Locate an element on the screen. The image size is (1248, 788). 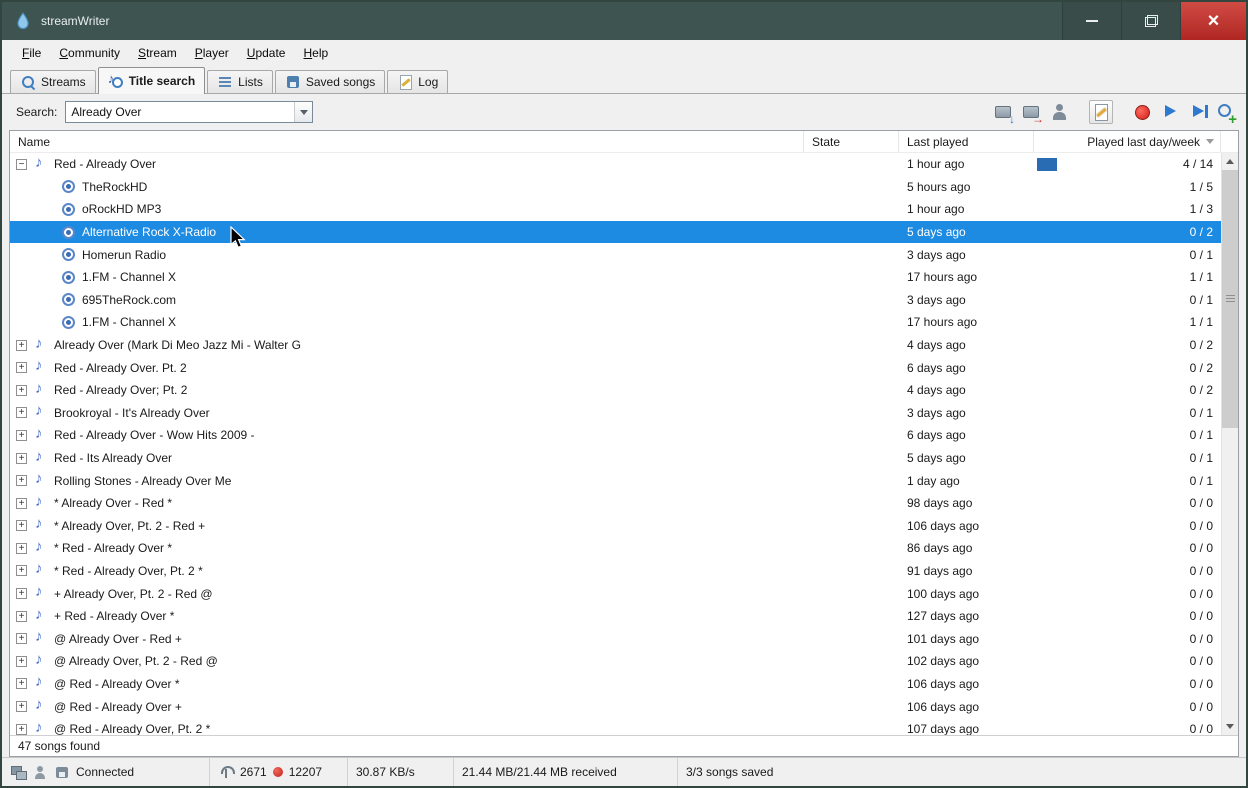
play-button is located at coordinates (1170, 112).